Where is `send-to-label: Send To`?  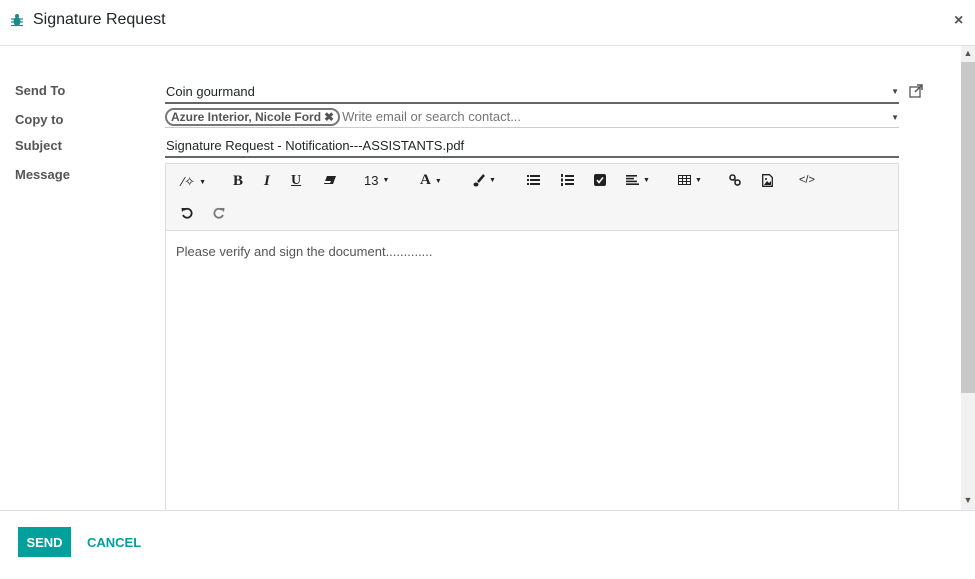 send-to-label: Send To is located at coordinates (40, 90).